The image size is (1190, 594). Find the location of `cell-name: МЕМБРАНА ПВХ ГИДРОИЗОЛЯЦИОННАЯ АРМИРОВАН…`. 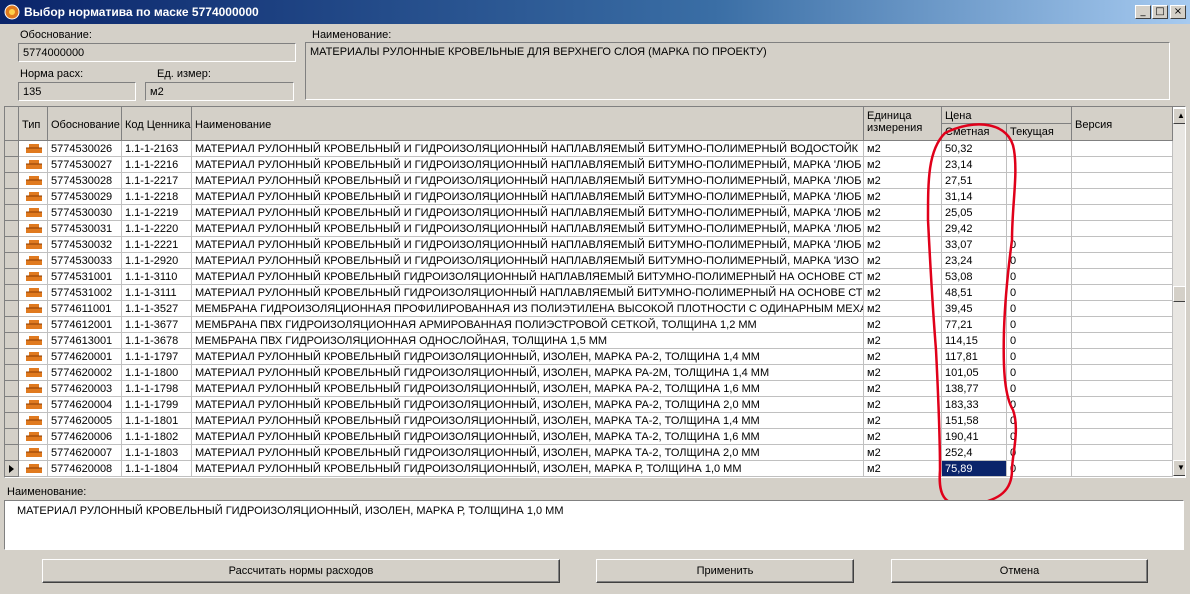

cell-name: МЕМБРАНА ПВХ ГИДРОИЗОЛЯЦИОННАЯ АРМИРОВАН… is located at coordinates (528, 325).